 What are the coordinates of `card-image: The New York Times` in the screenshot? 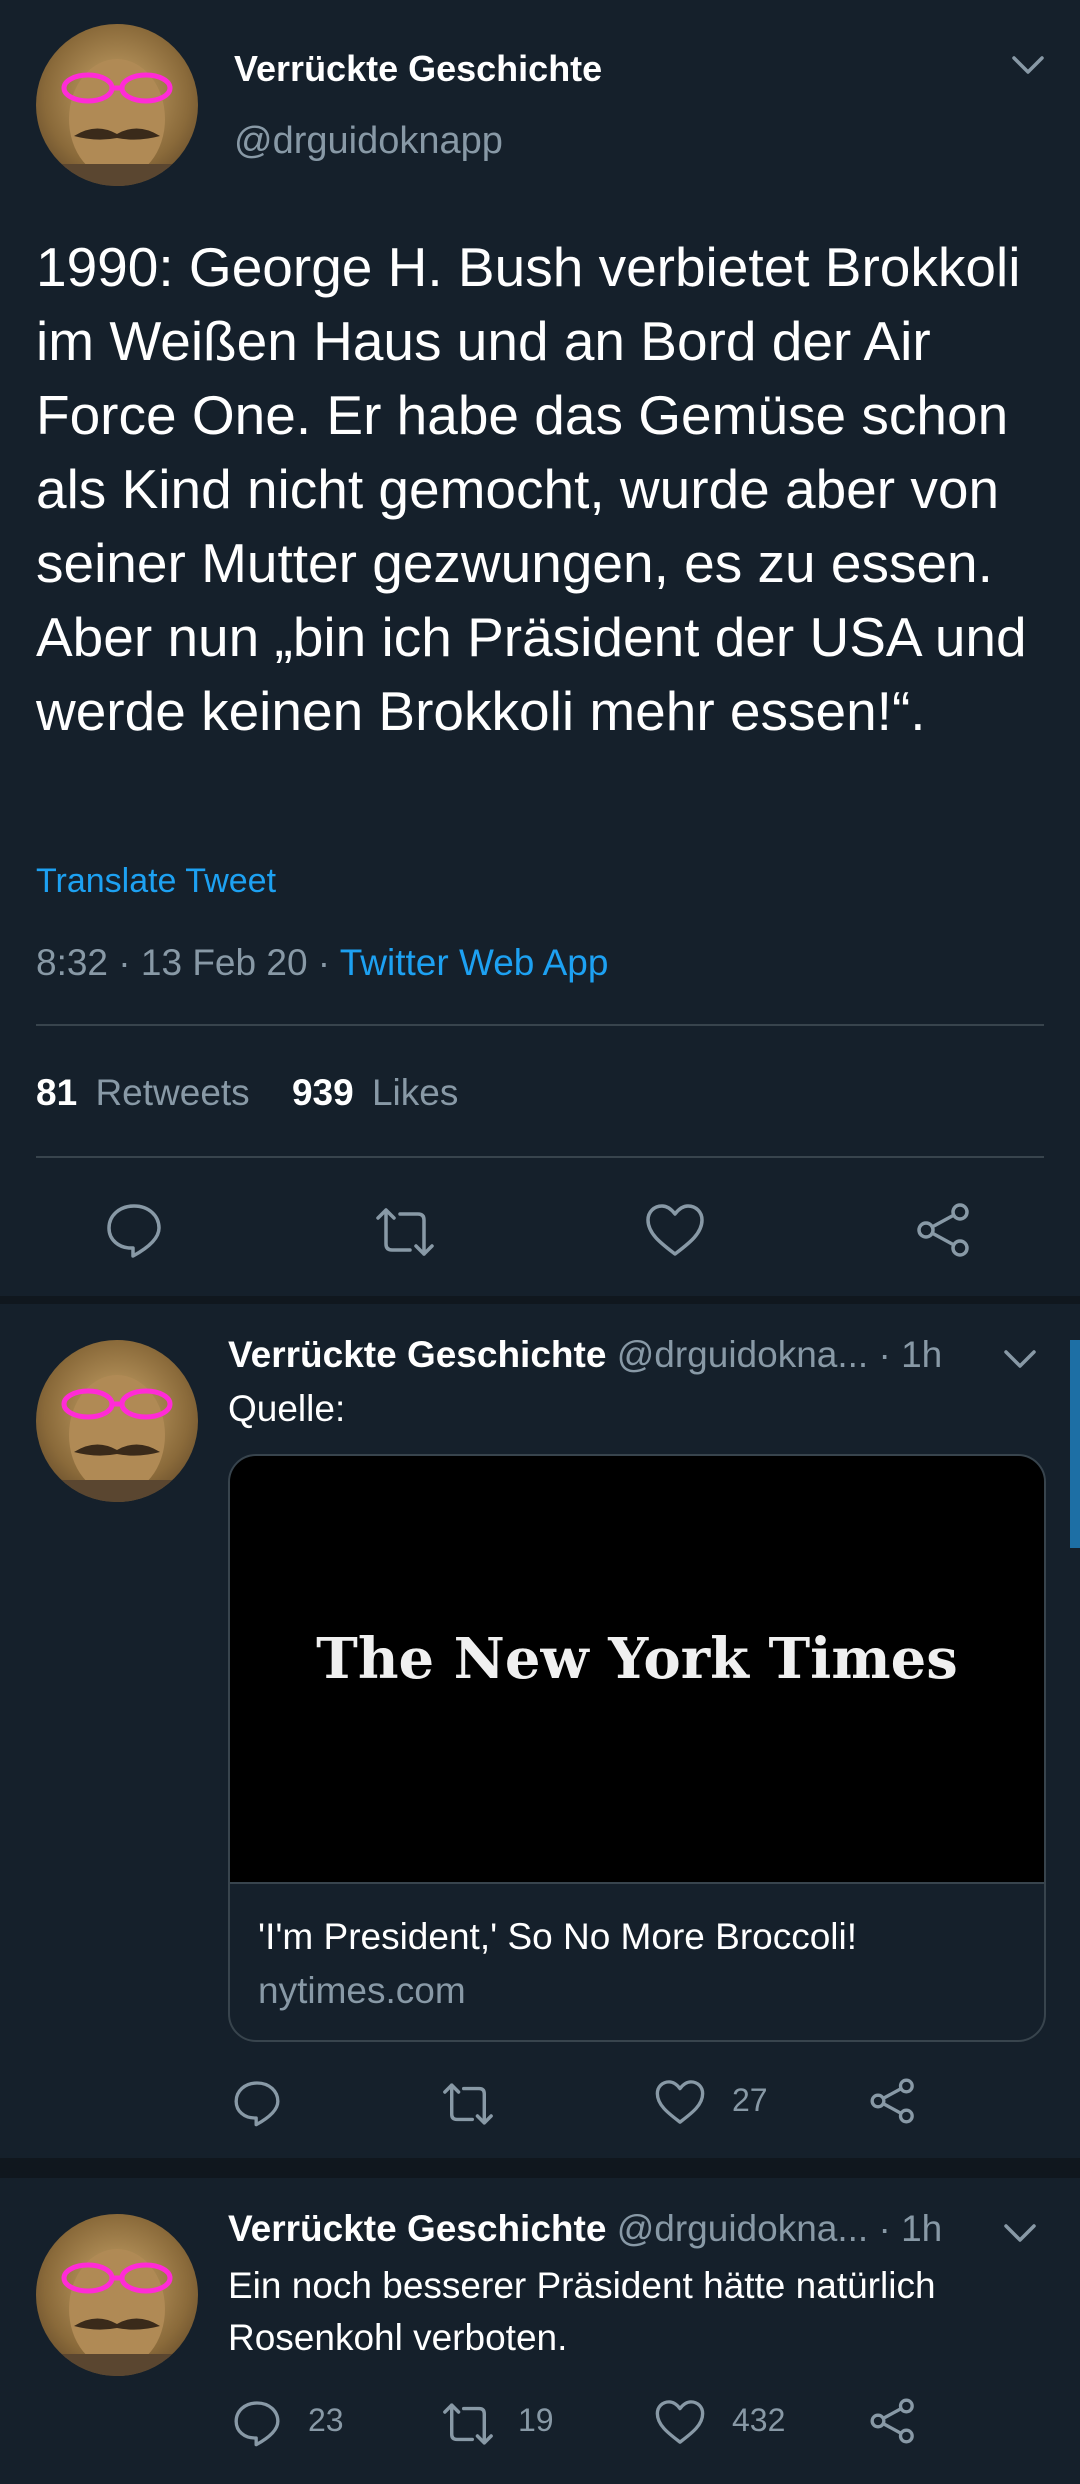 It's located at (637, 1669).